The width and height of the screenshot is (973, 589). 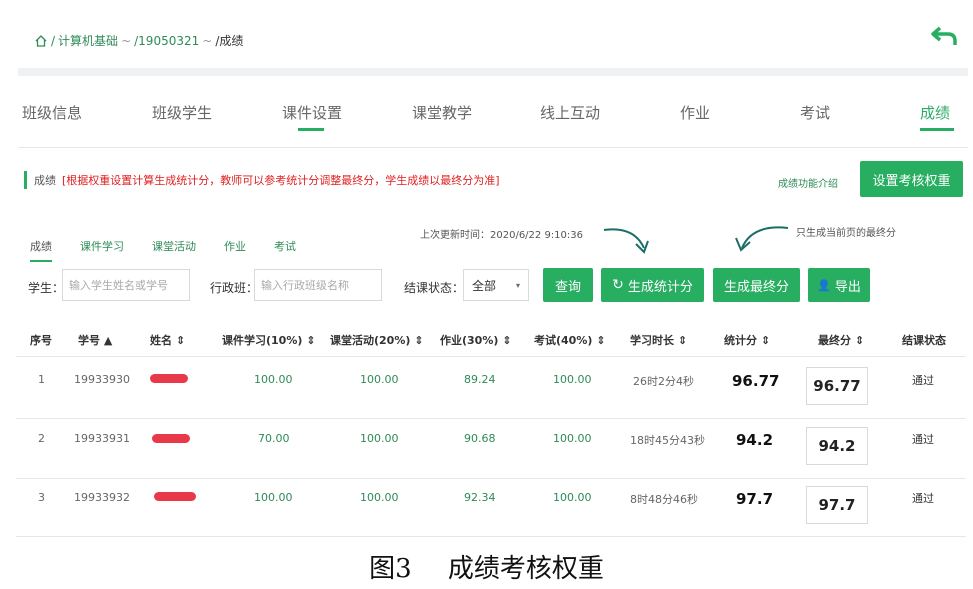 I want to click on cell-index: 1, so click(x=41, y=379).